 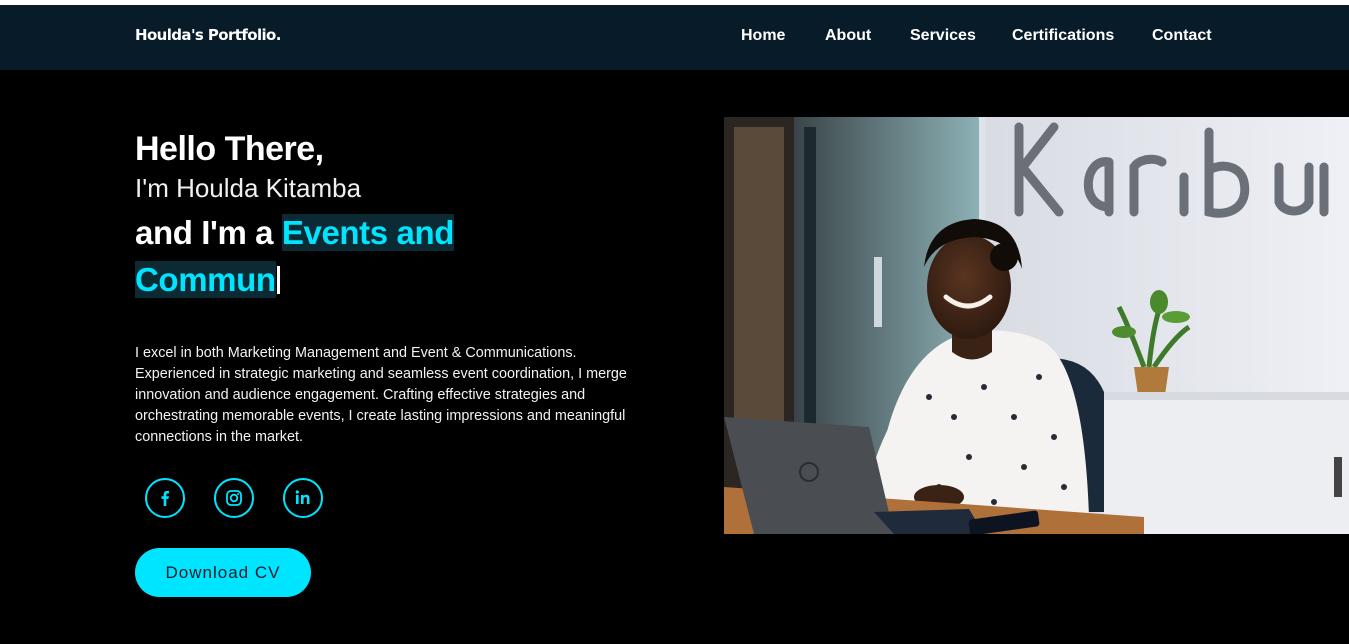 I want to click on nav-link-contact: Contact, so click(x=1182, y=36).